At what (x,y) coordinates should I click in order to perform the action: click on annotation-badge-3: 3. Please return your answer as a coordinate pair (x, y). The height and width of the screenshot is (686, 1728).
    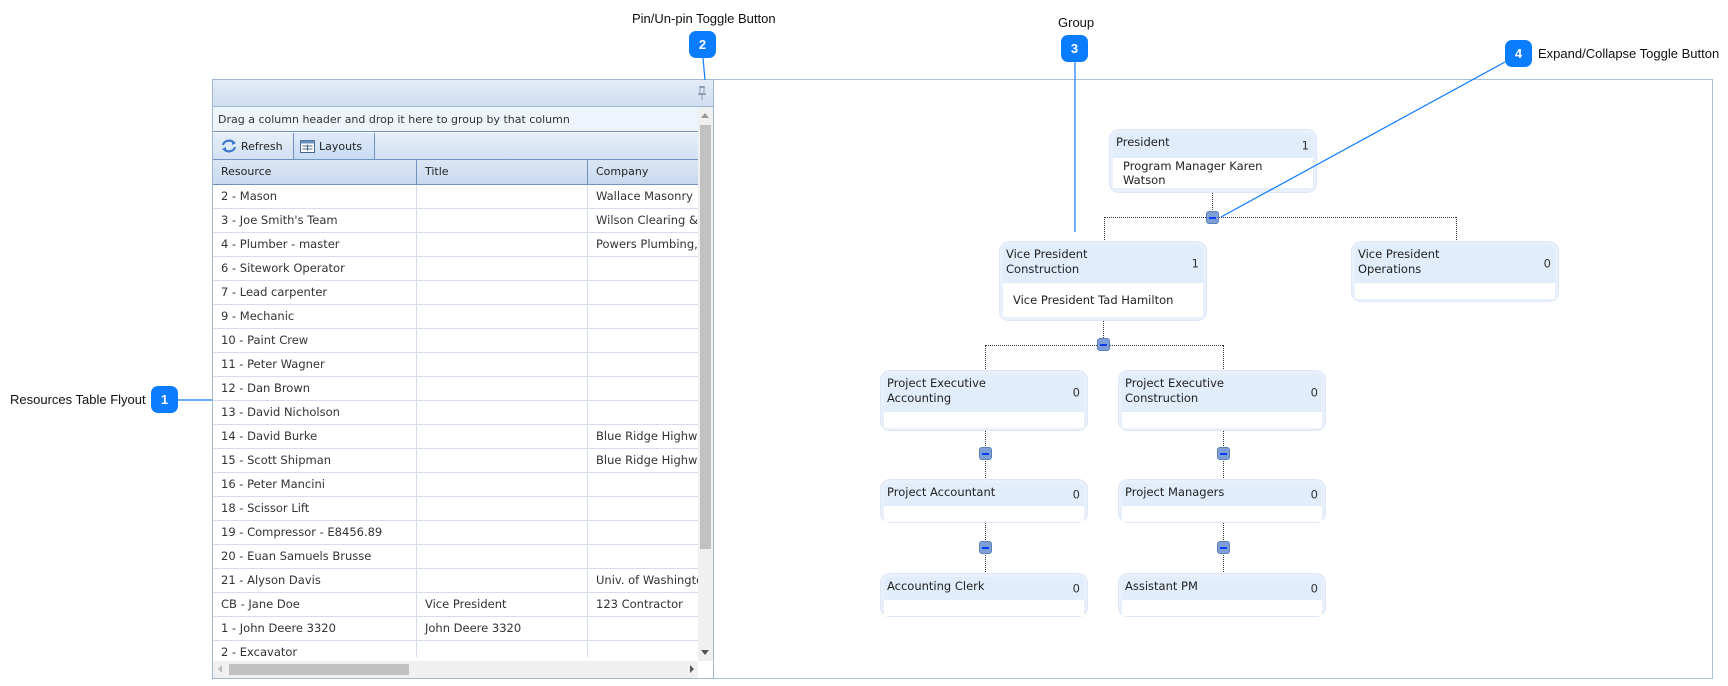
    Looking at the image, I should click on (1074, 48).